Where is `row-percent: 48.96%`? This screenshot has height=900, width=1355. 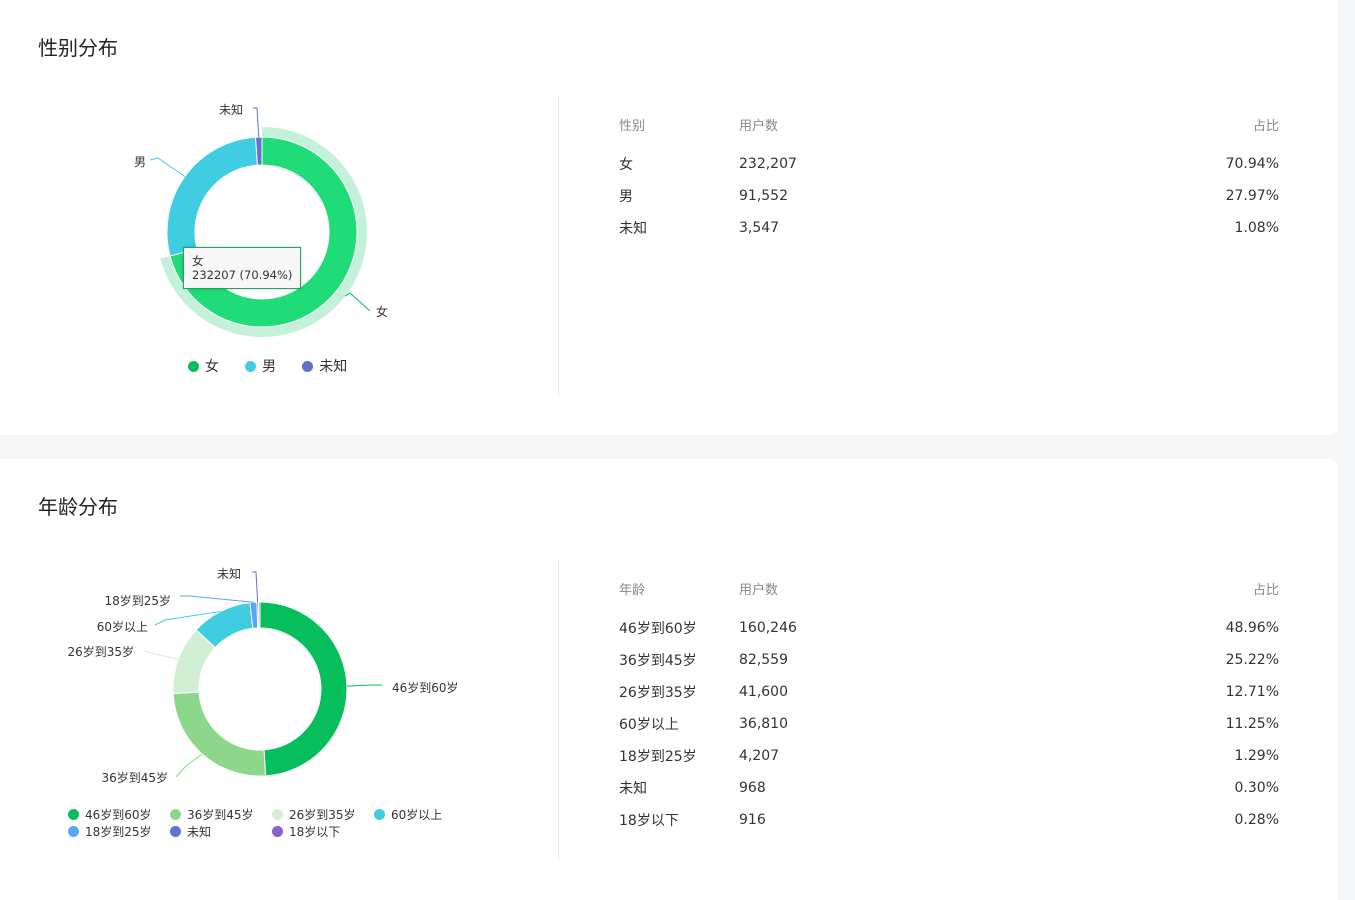
row-percent: 48.96% is located at coordinates (1252, 628).